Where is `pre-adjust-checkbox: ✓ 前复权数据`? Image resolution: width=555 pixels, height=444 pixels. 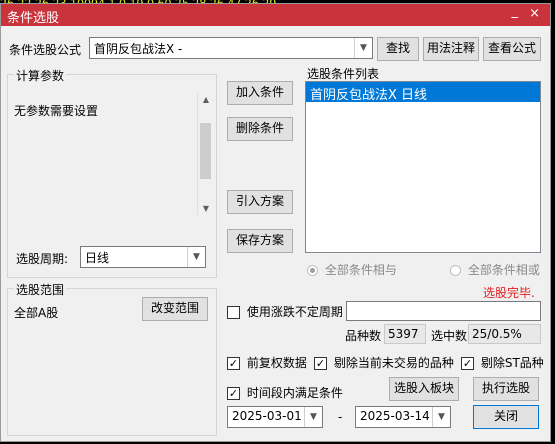
pre-adjust-checkbox: ✓ 前复权数据 is located at coordinates (267, 362).